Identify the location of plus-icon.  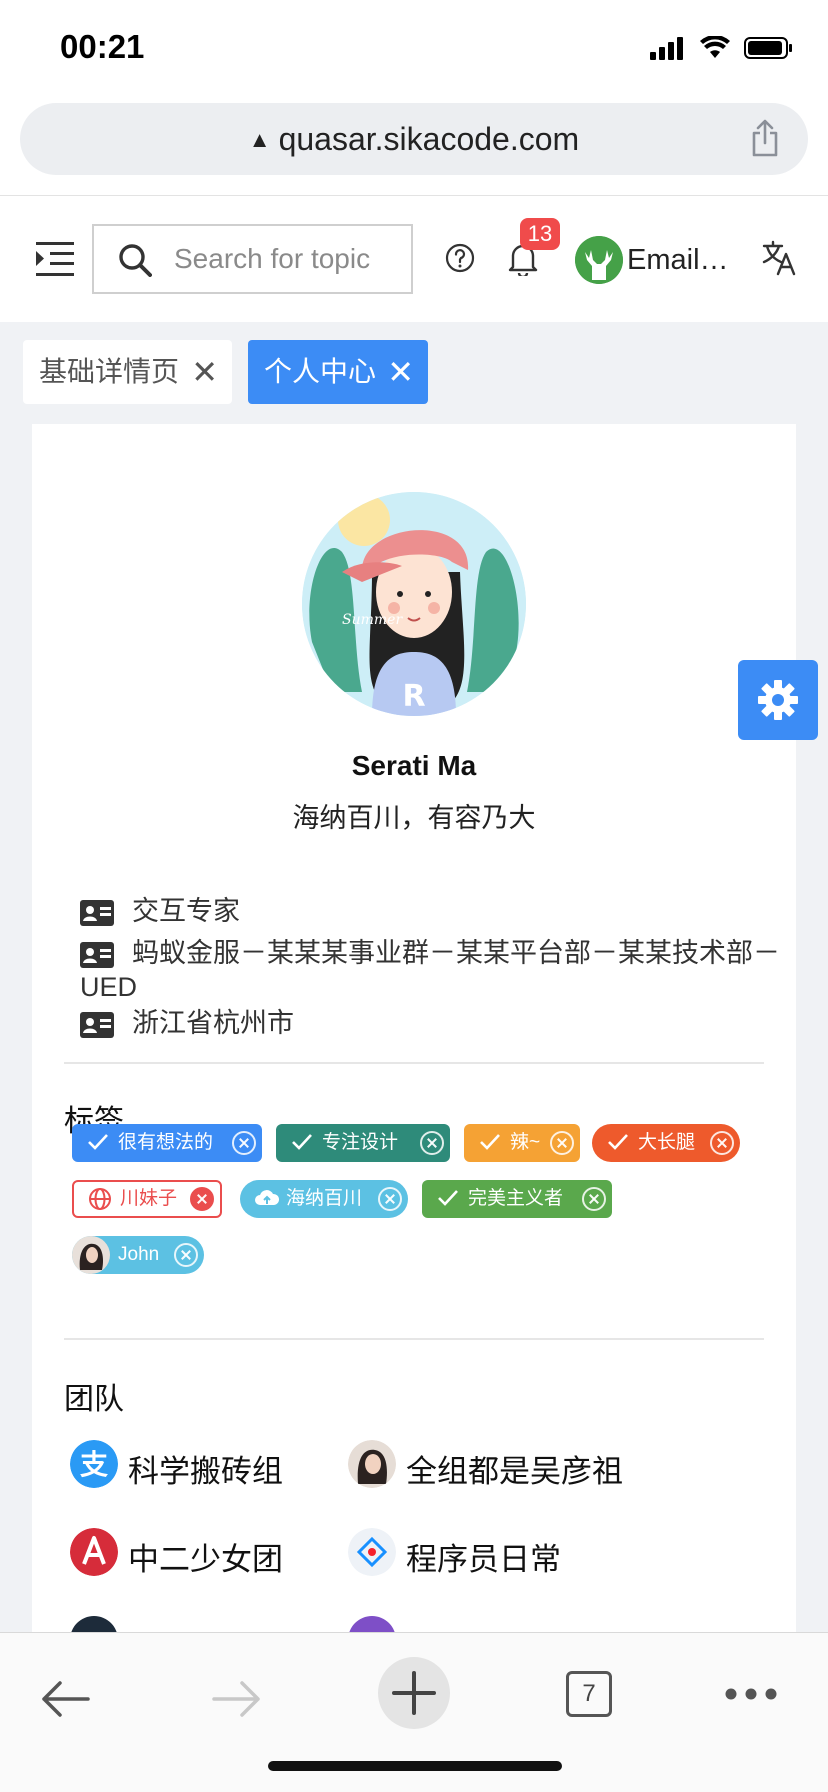
(414, 1693).